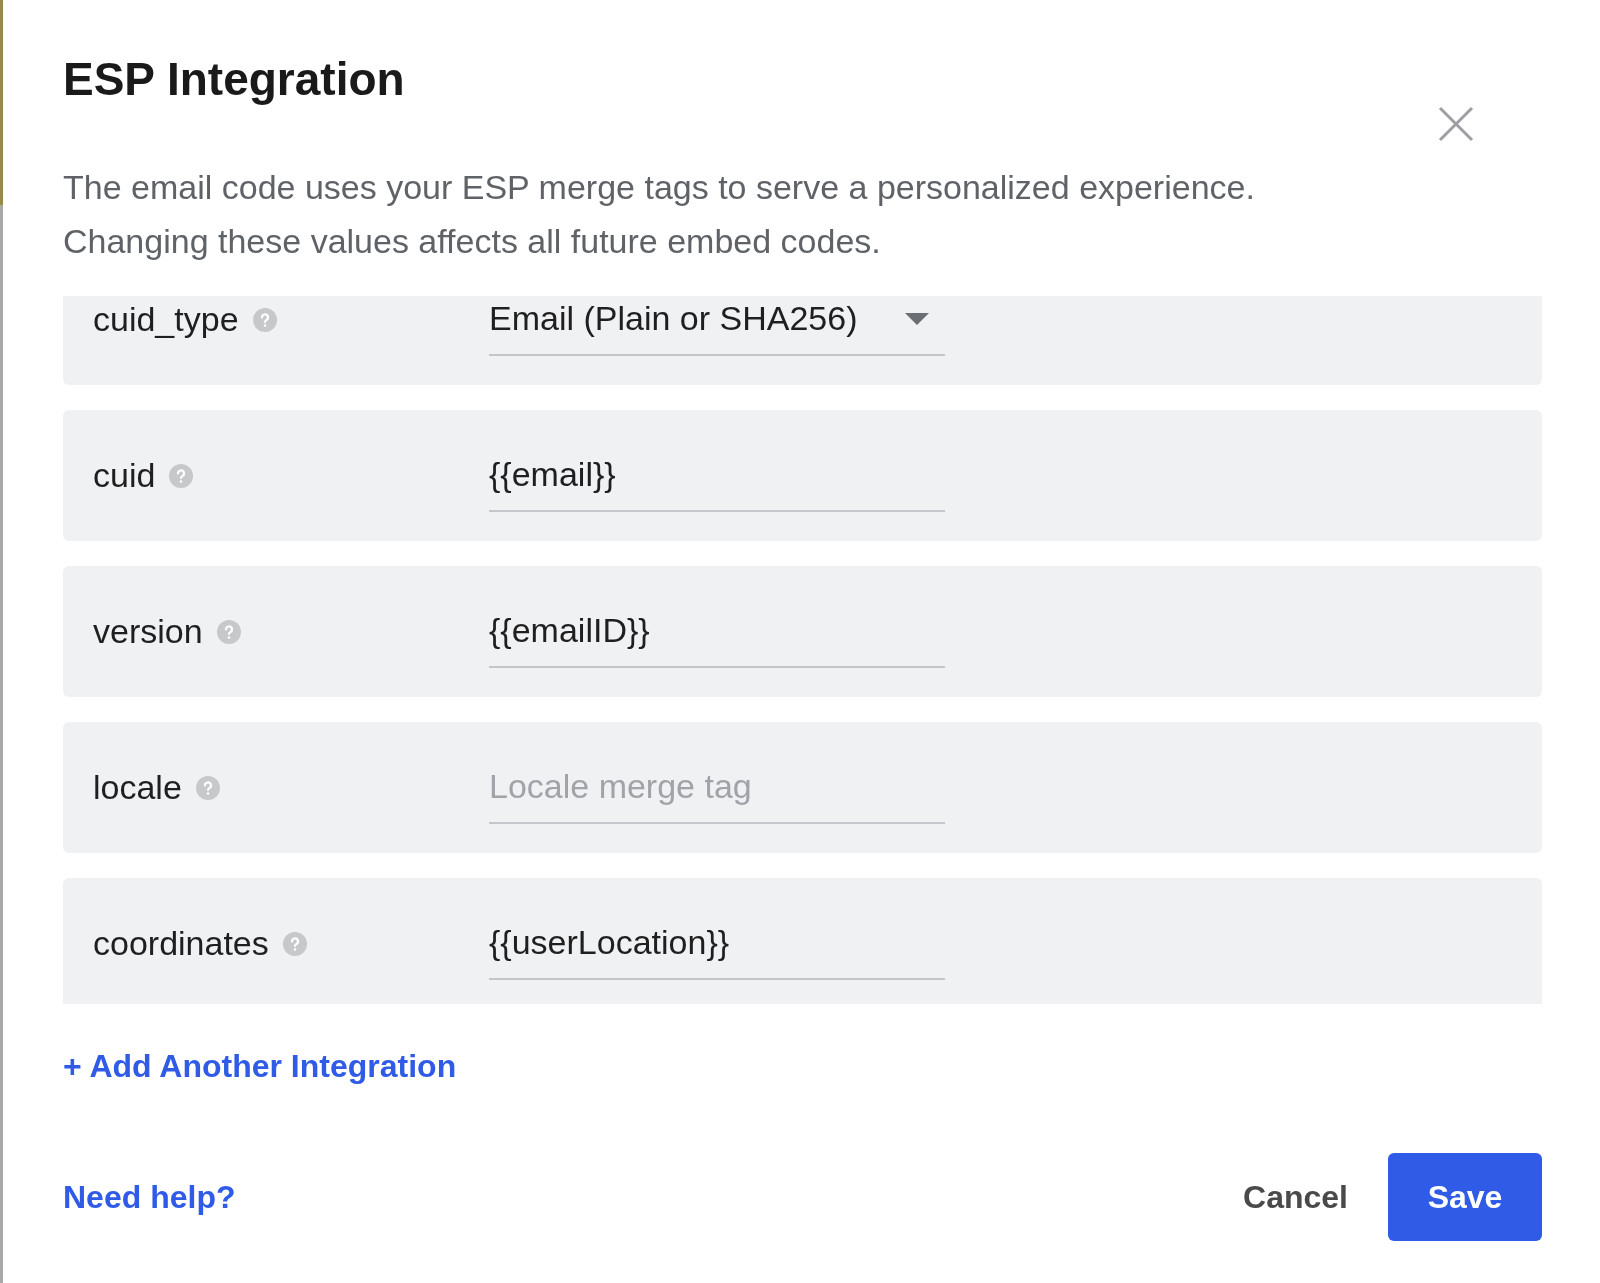  What do you see at coordinates (717, 631) in the screenshot?
I see `input-field: {{emailID}}` at bounding box center [717, 631].